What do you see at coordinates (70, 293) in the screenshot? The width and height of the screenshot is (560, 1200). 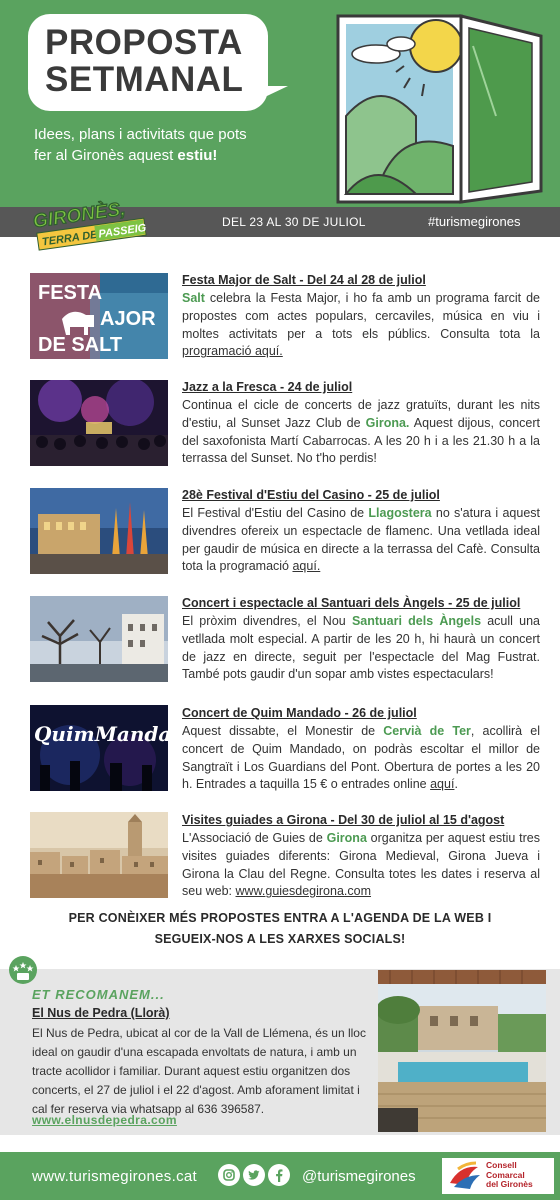 I see `image-text-festa: FESTA` at bounding box center [70, 293].